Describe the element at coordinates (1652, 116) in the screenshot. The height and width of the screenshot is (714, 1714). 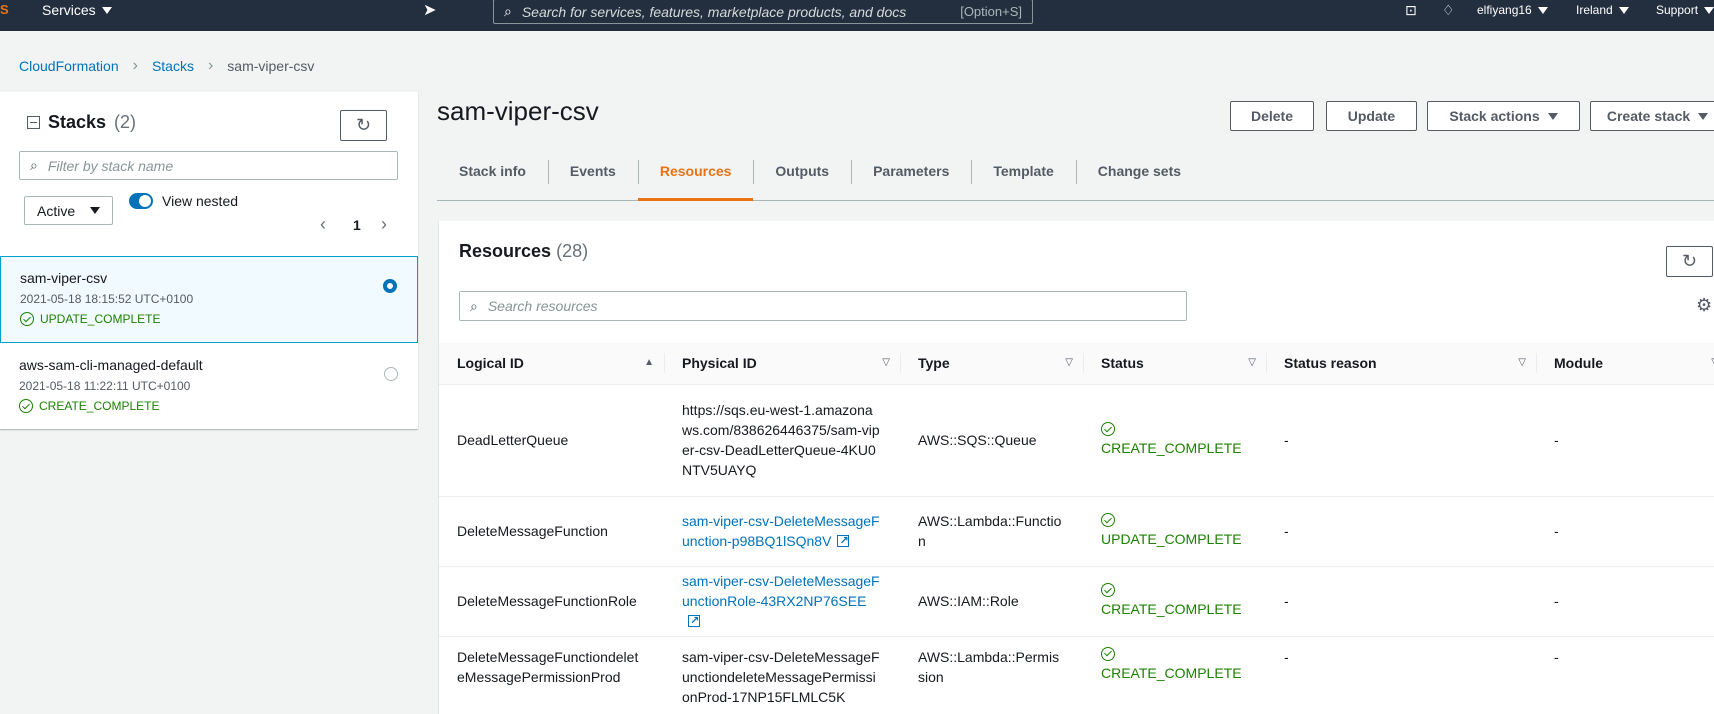
I see `create-stack-button: Create stack` at that location.